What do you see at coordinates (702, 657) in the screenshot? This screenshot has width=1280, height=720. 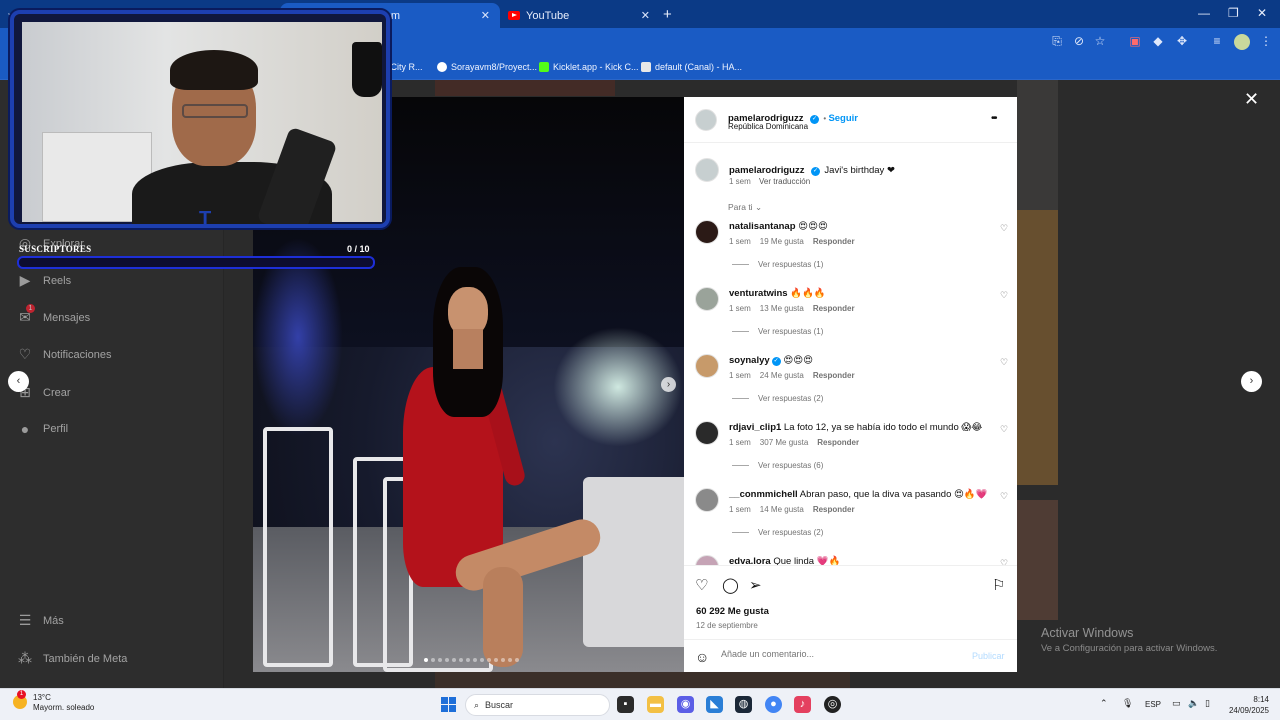 I see `emoji-icon: ☺` at bounding box center [702, 657].